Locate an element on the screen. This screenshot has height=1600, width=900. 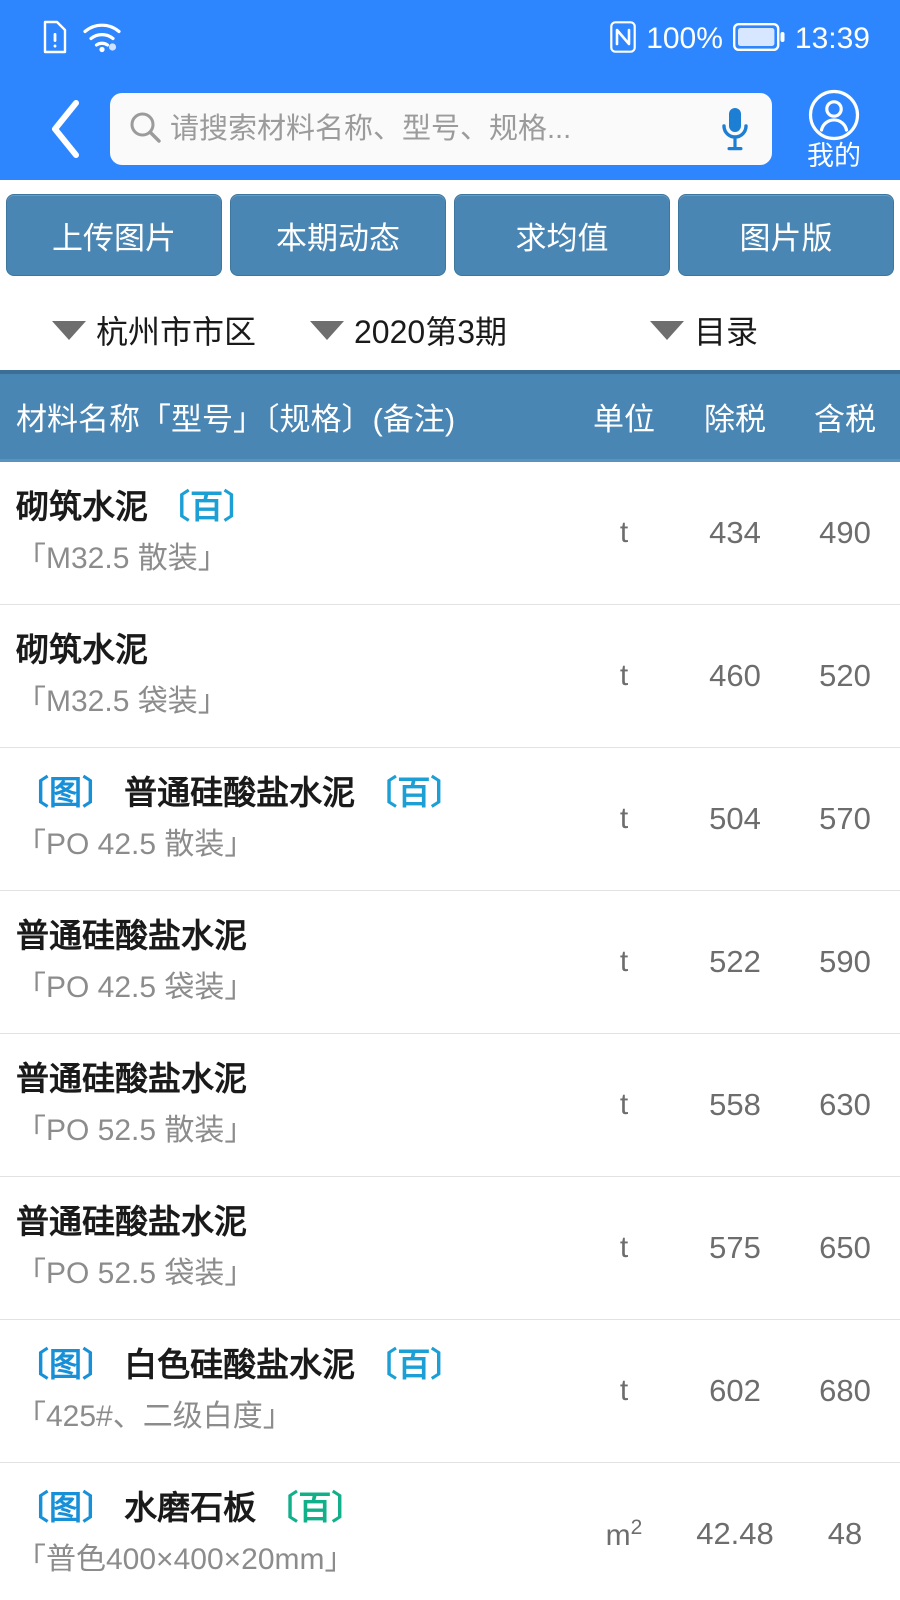
cell-excl-tax: 602 is located at coordinates (735, 1390).